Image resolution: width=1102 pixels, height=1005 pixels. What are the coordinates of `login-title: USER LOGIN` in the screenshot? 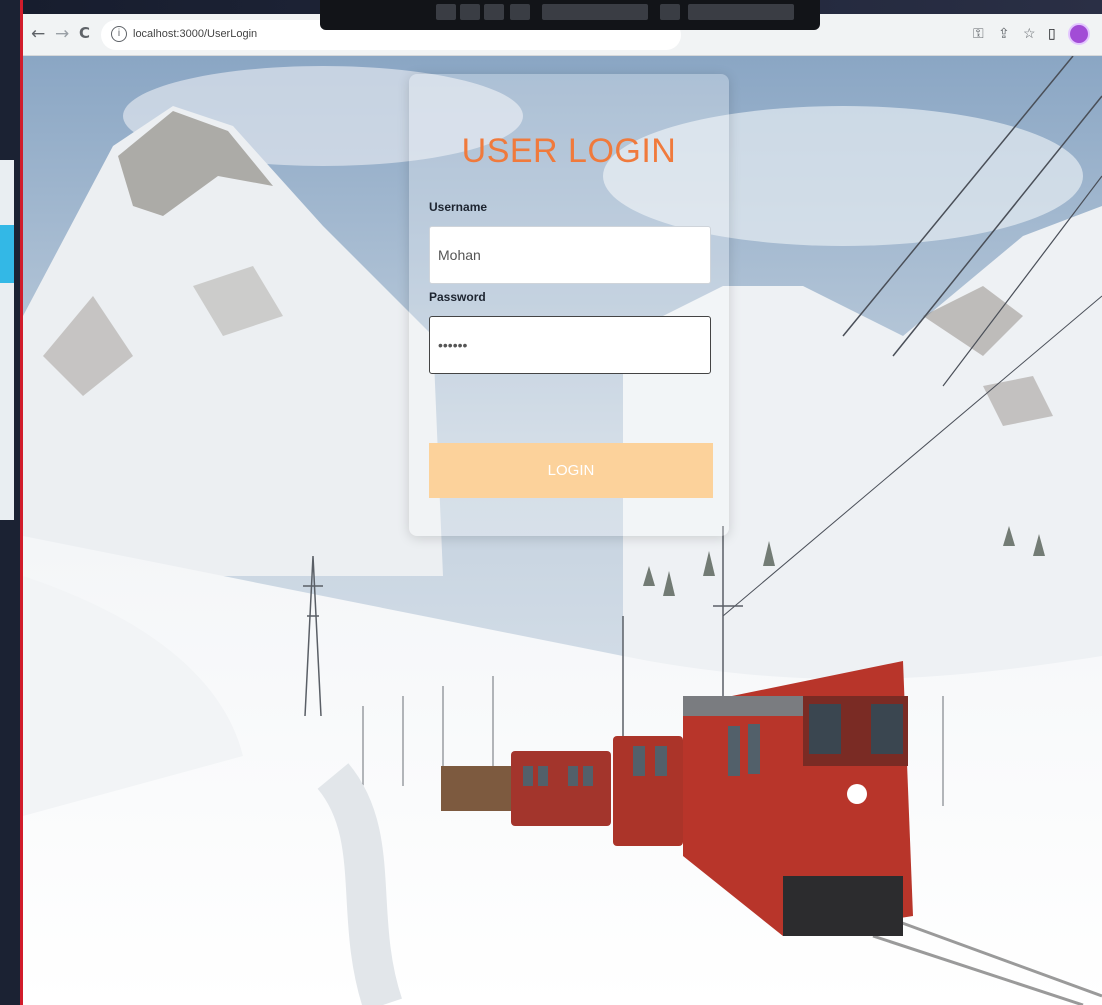 It's located at (569, 151).